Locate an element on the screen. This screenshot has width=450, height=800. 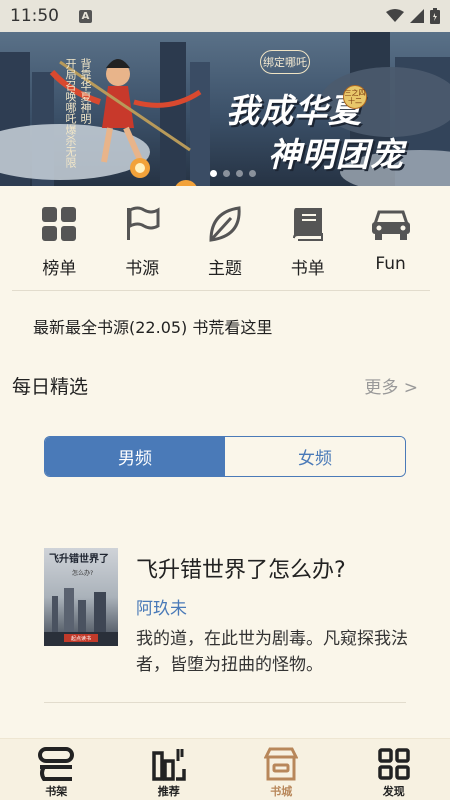
banner-vertical-text-1: 开局召唤哪吒爆杀无限 is located at coordinates (70, 113).